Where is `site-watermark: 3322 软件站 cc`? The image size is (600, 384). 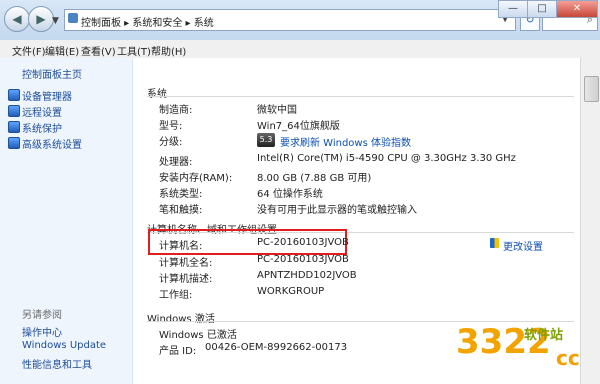 site-watermark: 3322 软件站 cc is located at coordinates (526, 344).